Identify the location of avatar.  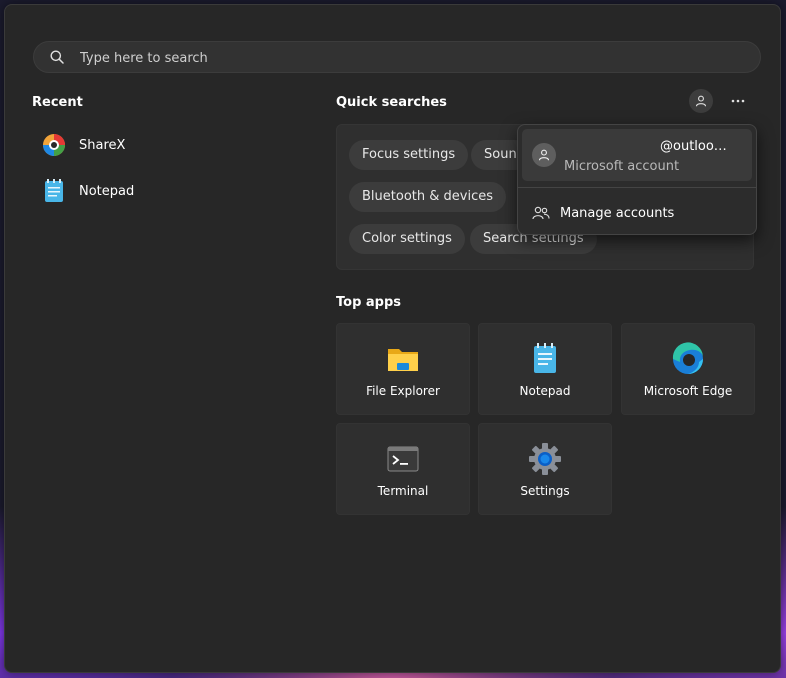
(544, 155).